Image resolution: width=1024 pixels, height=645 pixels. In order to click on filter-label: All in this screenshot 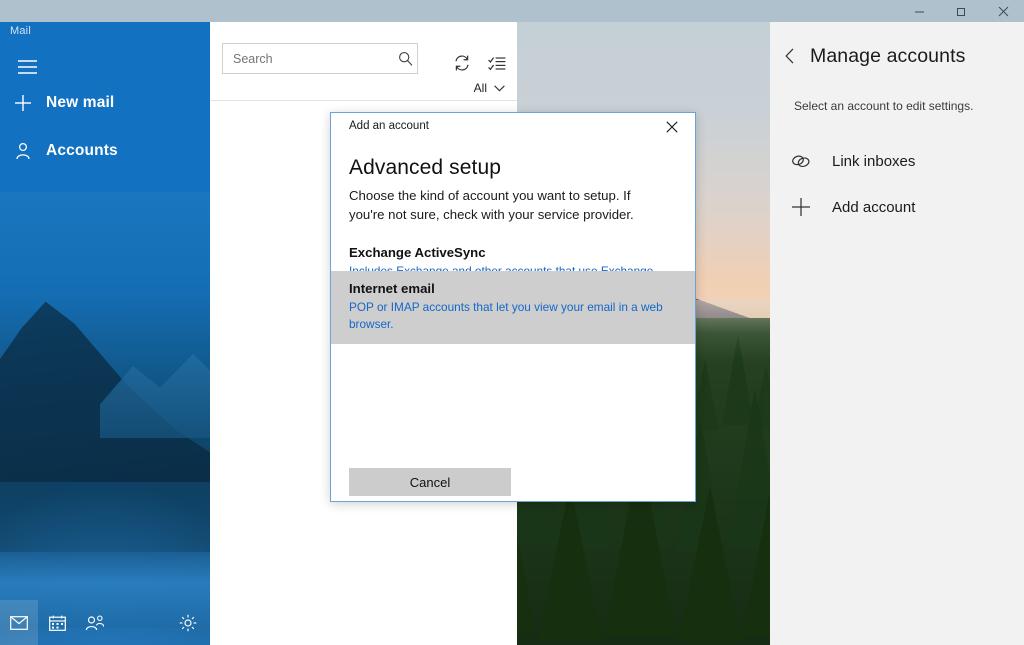, I will do `click(480, 88)`.